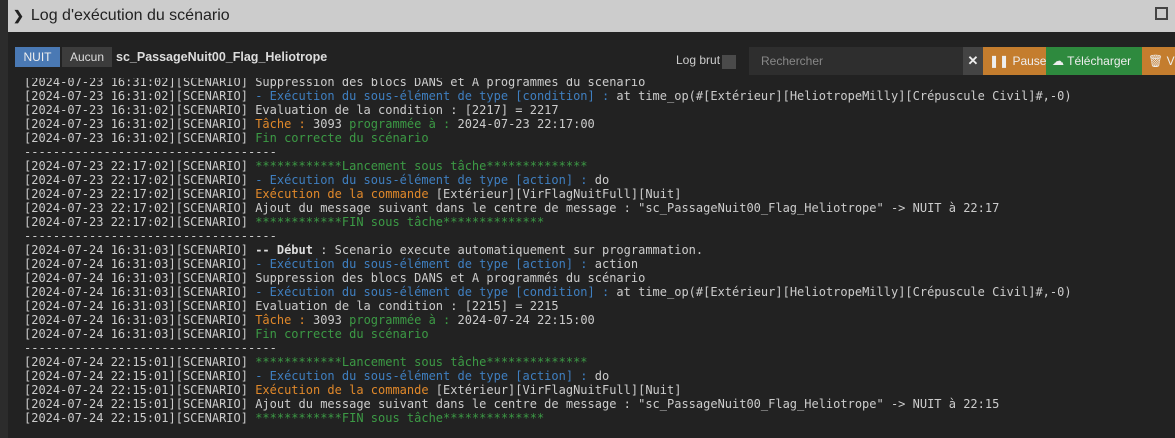  I want to click on clear-log-button: 🗑 Vider, so click(1158, 61).